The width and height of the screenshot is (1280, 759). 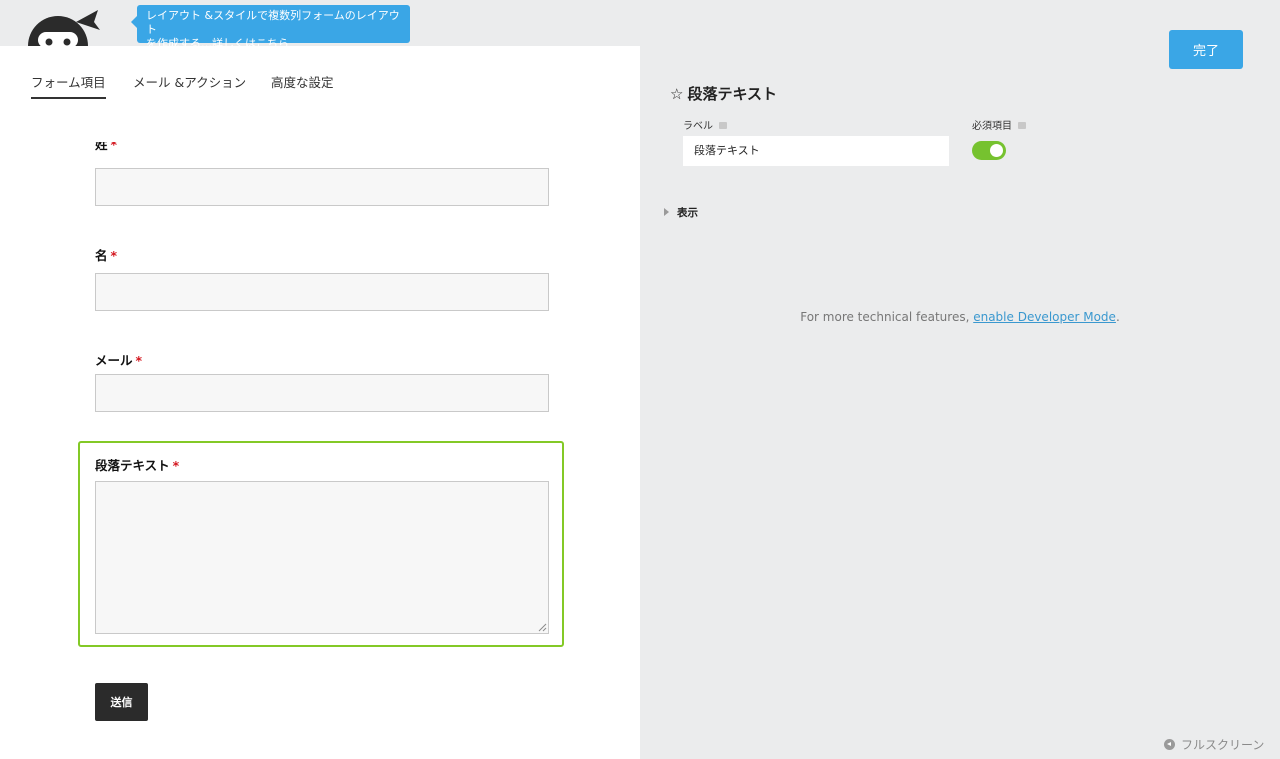 I want to click on ninja-forms-logo-icon, so click(x=64, y=28).